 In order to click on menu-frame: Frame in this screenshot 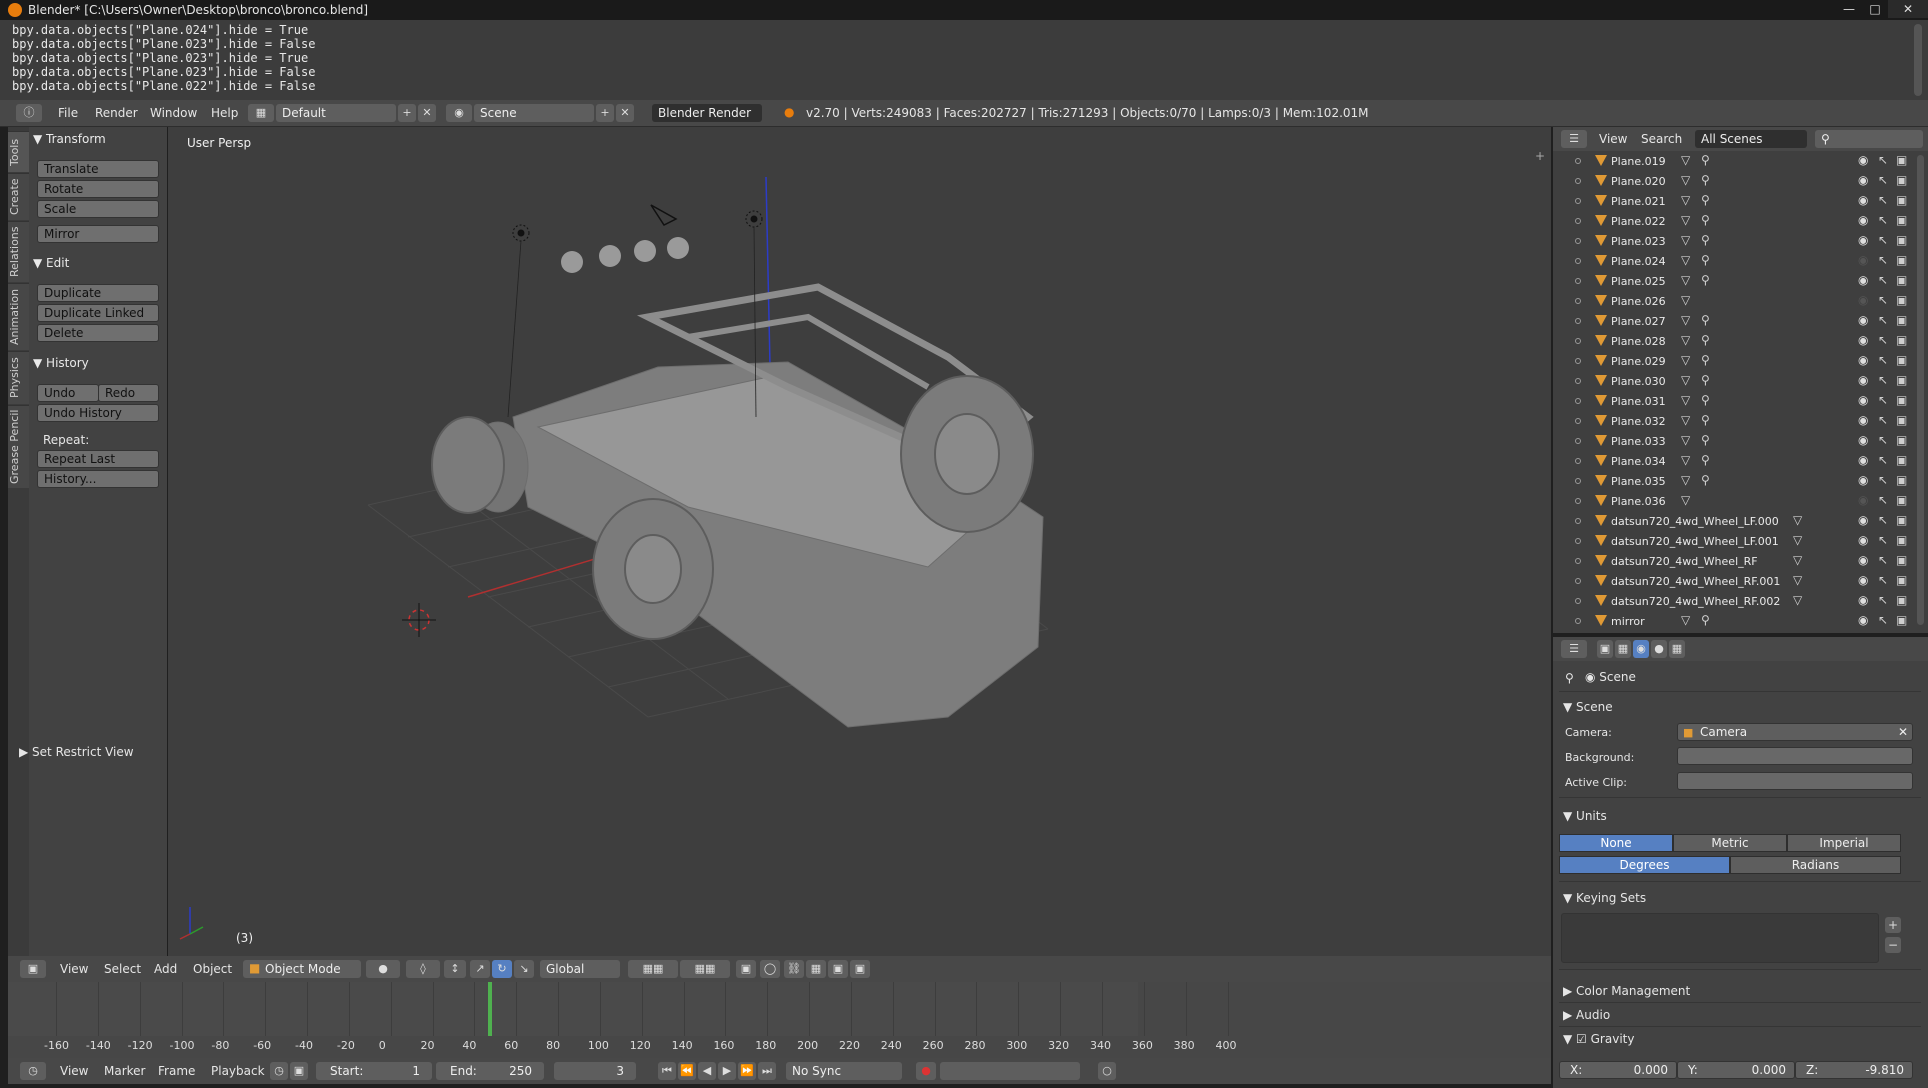, I will do `click(176, 1071)`.